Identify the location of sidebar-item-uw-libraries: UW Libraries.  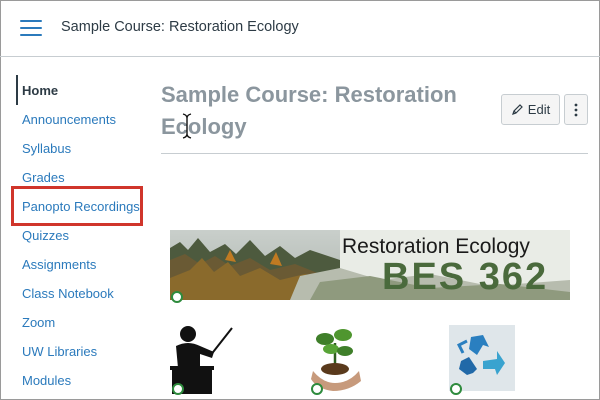
(59, 351).